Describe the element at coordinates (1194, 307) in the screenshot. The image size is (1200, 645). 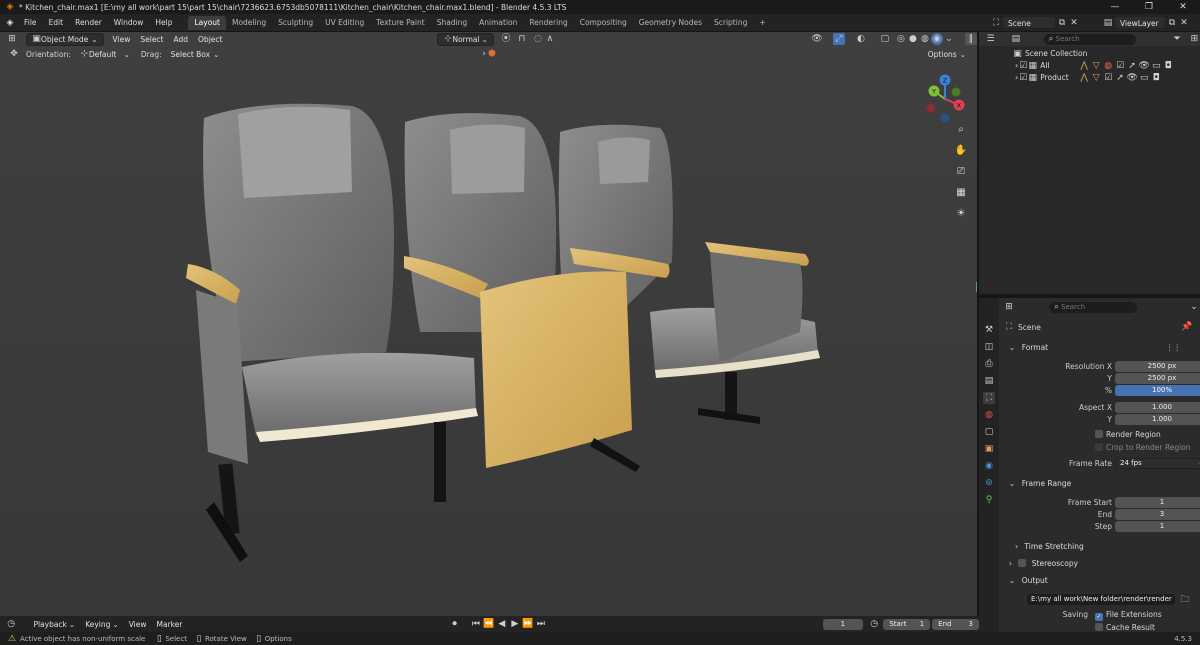
I see `options-chevron-icon: ⌄` at that location.